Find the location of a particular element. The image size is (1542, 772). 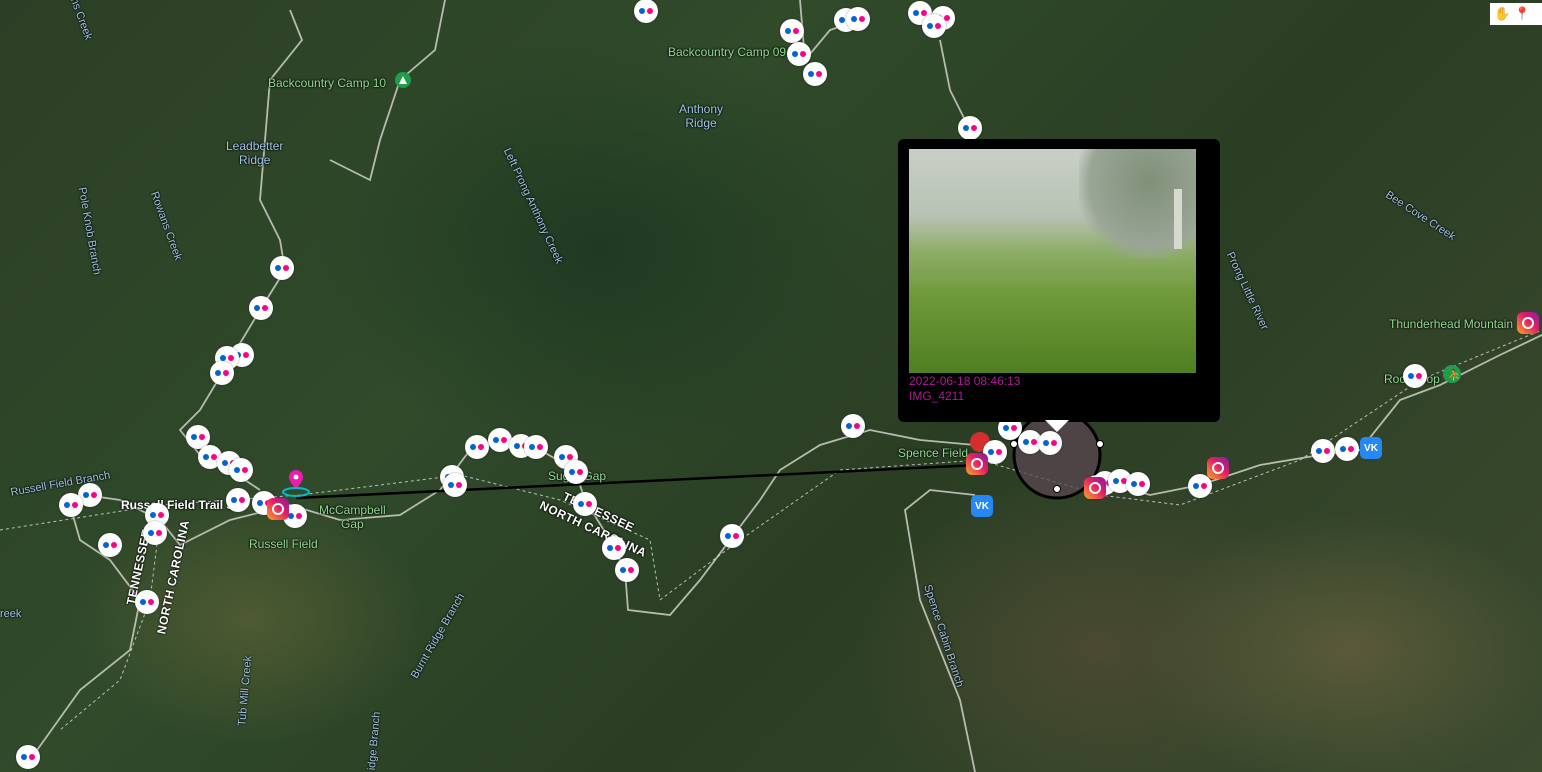

popup-timestamp: 2022-06-18 08:46:13 is located at coordinates (965, 381).